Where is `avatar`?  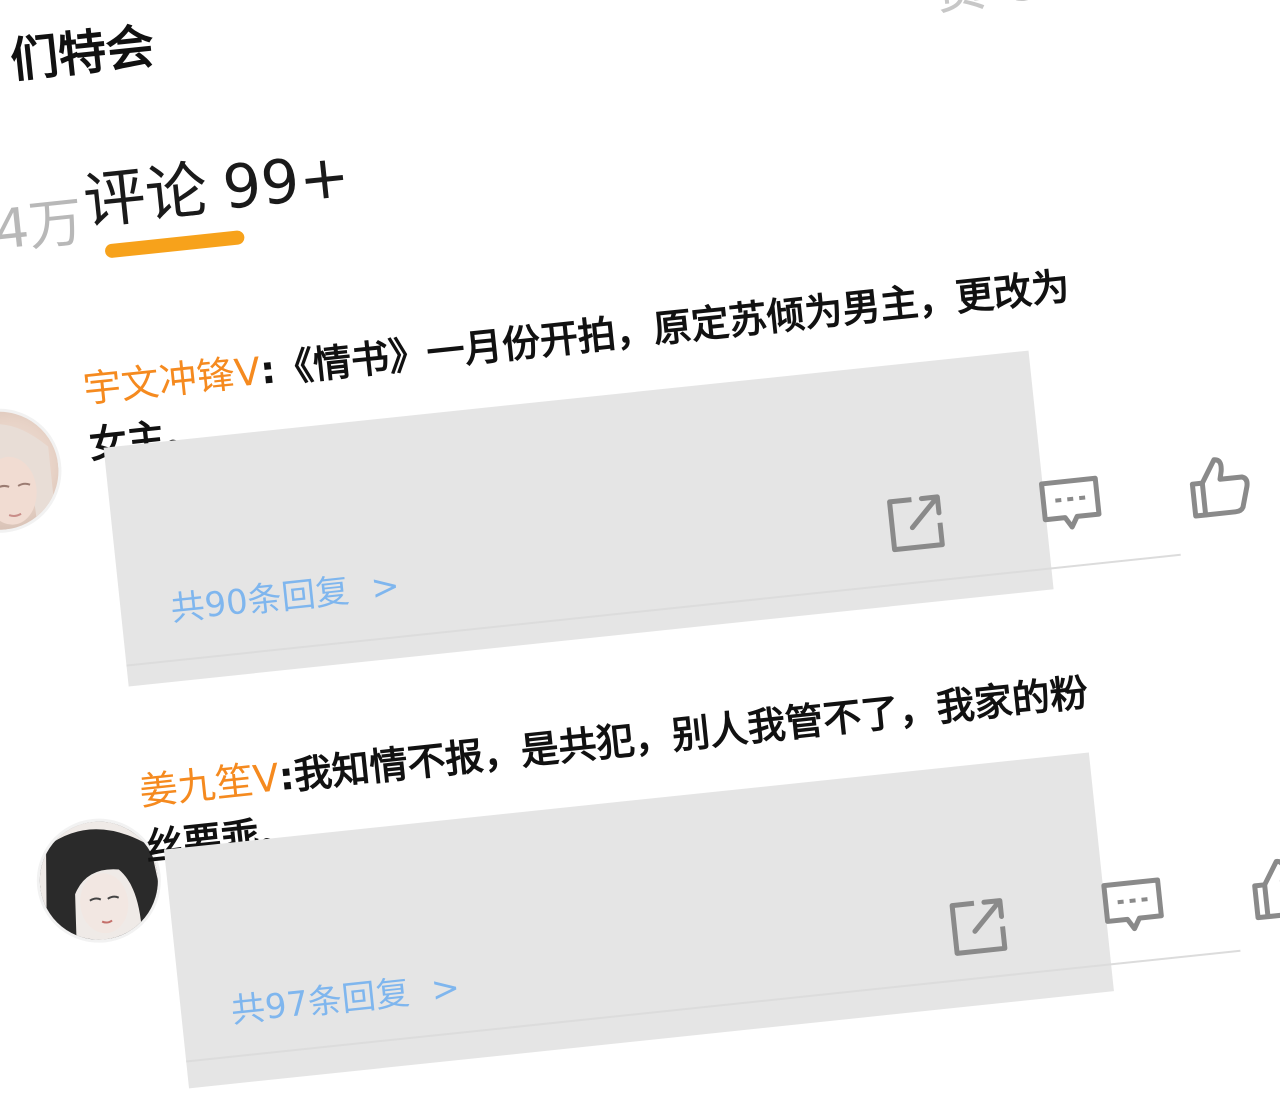 avatar is located at coordinates (34, 470).